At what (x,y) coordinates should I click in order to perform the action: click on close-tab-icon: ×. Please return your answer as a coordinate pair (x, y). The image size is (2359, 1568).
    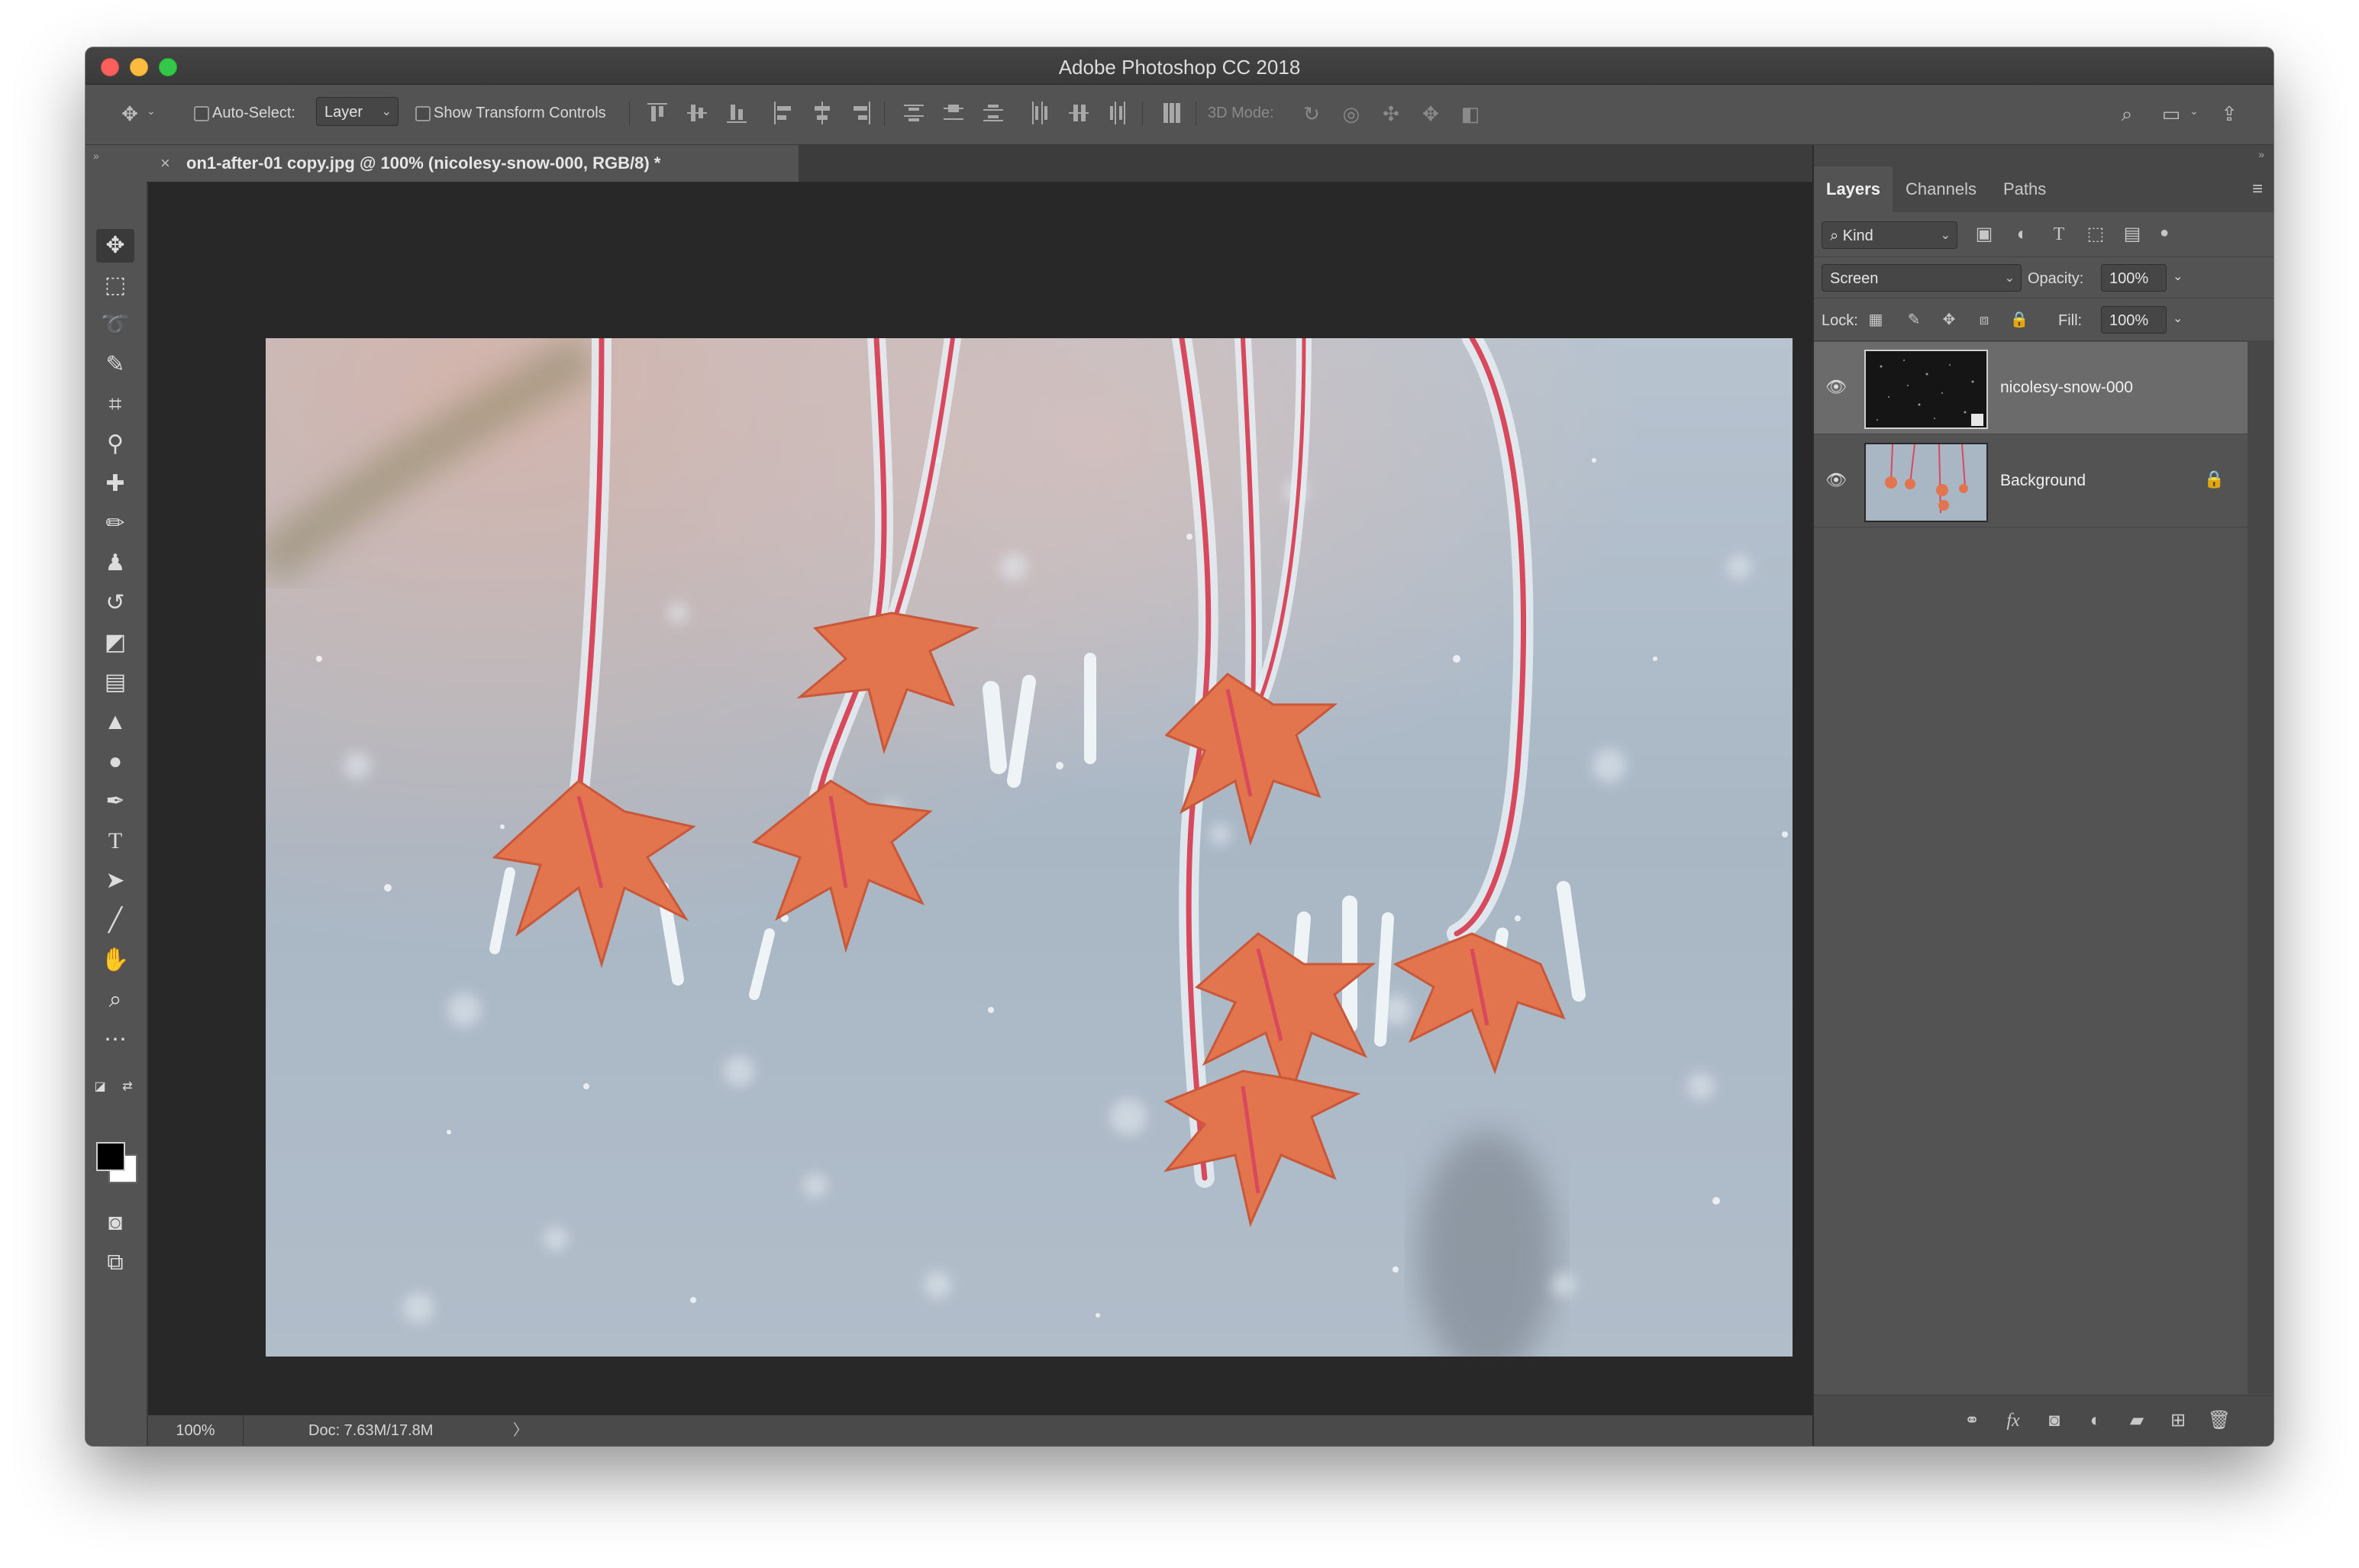
    Looking at the image, I should click on (165, 163).